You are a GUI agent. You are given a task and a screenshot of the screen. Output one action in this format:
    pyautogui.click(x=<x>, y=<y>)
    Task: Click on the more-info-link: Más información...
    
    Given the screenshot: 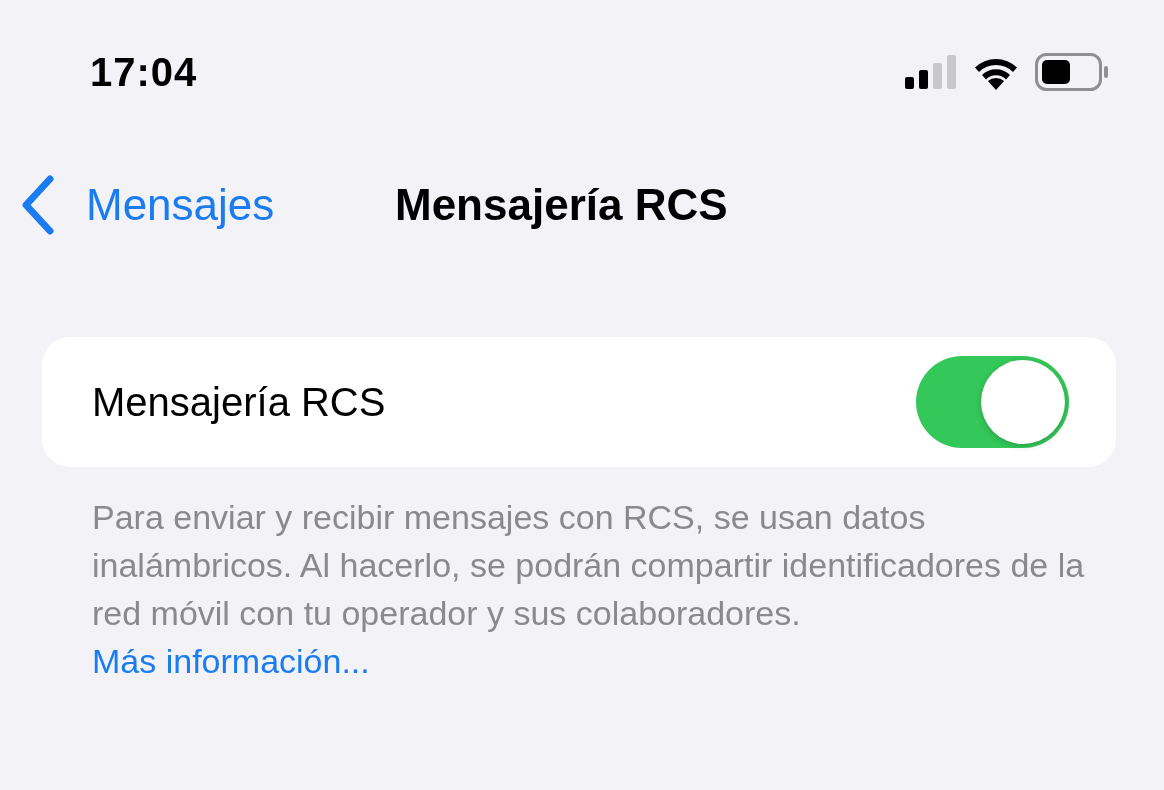 What is the action you would take?
    pyautogui.click(x=231, y=661)
    